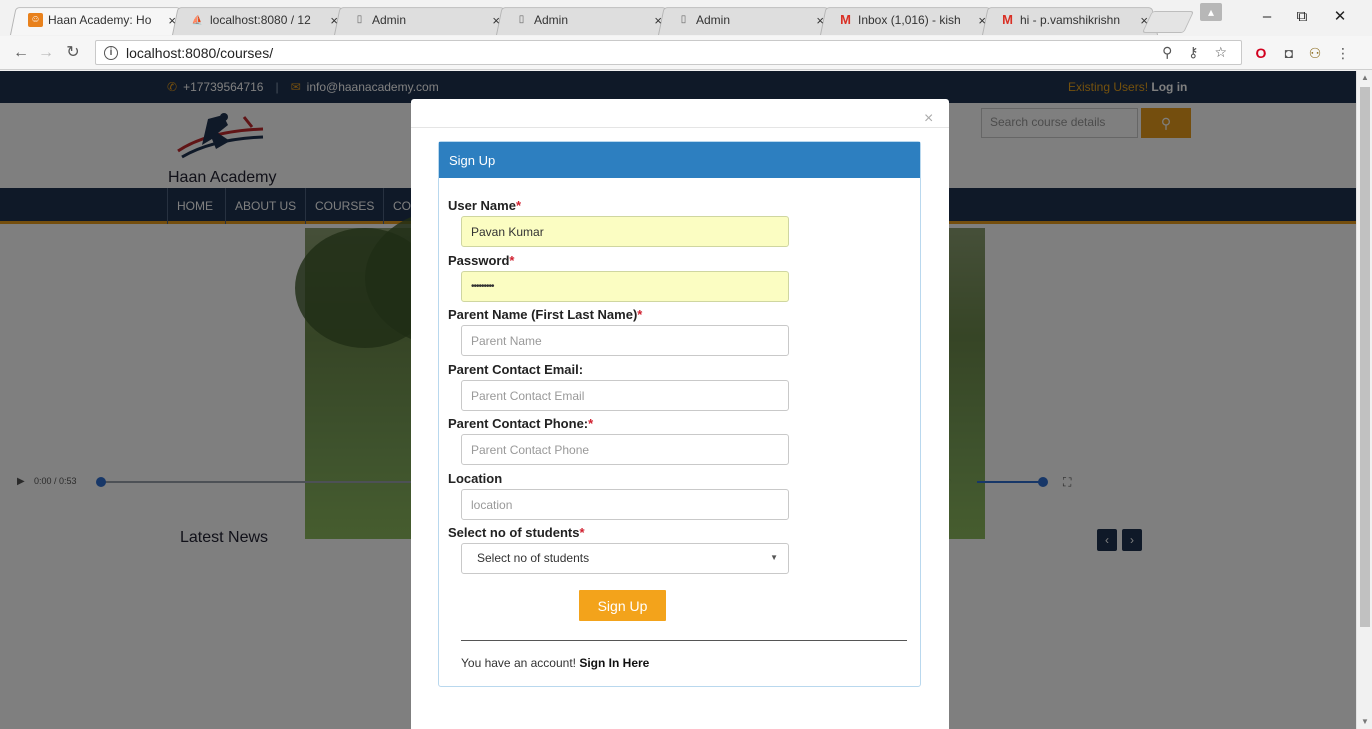  Describe the element at coordinates (1168, 22) in the screenshot. I see `new-tab-button` at that location.